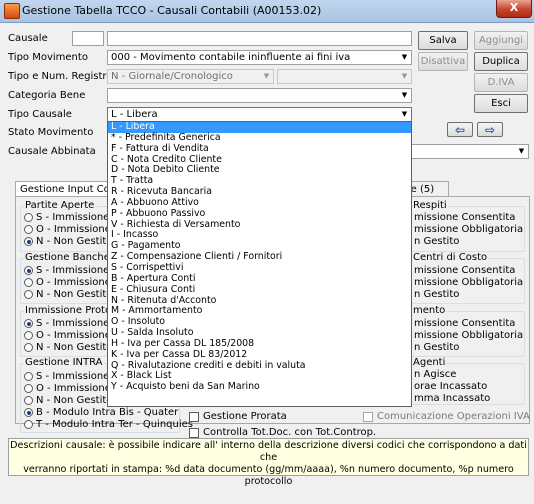 This screenshot has width=534, height=504. Describe the element at coordinates (52, 151) in the screenshot. I see `causale-abbinata-label: Causale Abbinata` at that location.